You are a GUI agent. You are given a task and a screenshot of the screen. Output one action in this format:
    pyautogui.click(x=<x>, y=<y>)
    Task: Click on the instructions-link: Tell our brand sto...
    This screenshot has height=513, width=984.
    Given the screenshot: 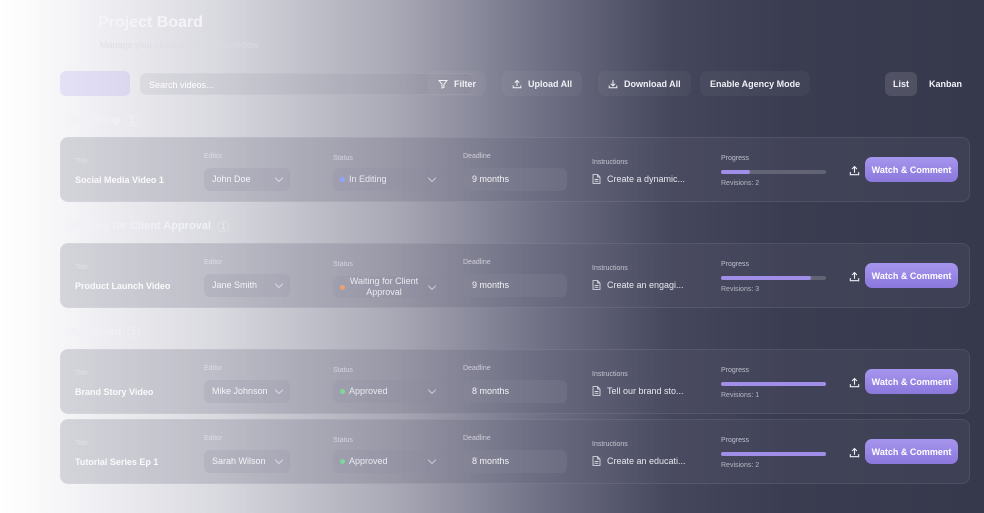 What is the action you would take?
    pyautogui.click(x=638, y=391)
    